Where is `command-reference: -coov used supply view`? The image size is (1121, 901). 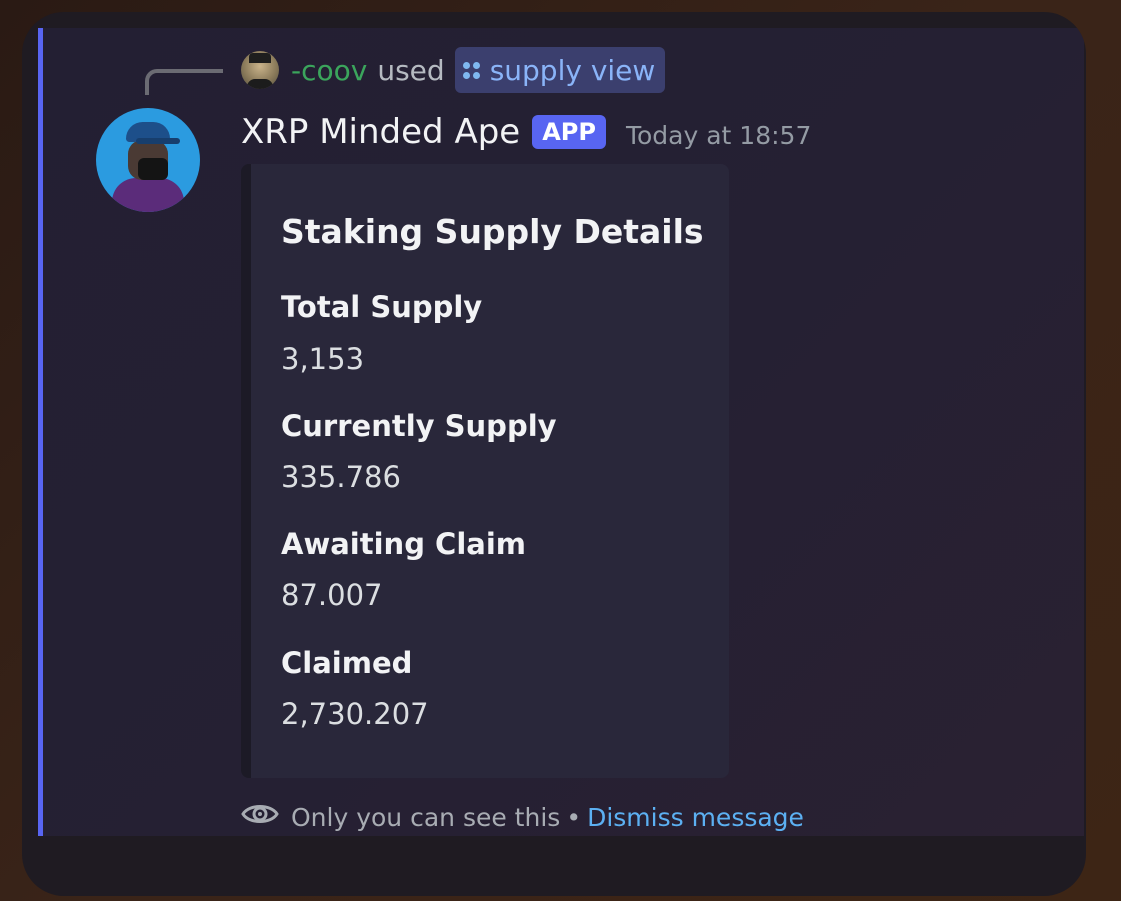 command-reference: -coov used supply view is located at coordinates (453, 70).